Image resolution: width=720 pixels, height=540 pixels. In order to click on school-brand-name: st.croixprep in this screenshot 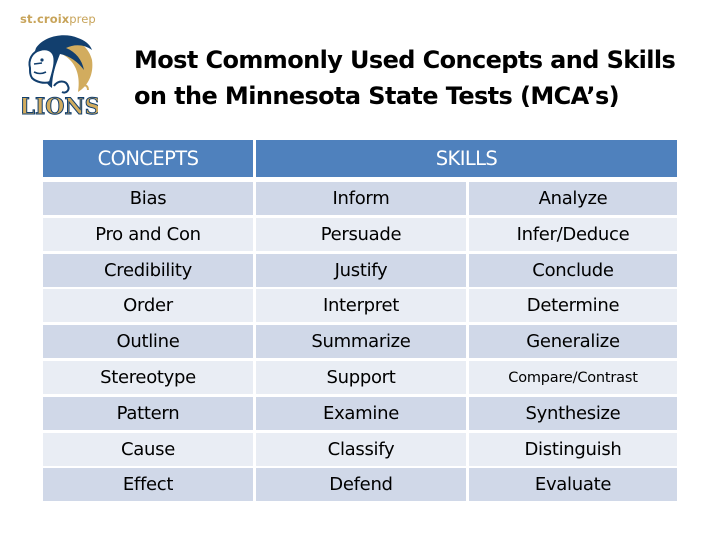, I will do `click(58, 19)`.